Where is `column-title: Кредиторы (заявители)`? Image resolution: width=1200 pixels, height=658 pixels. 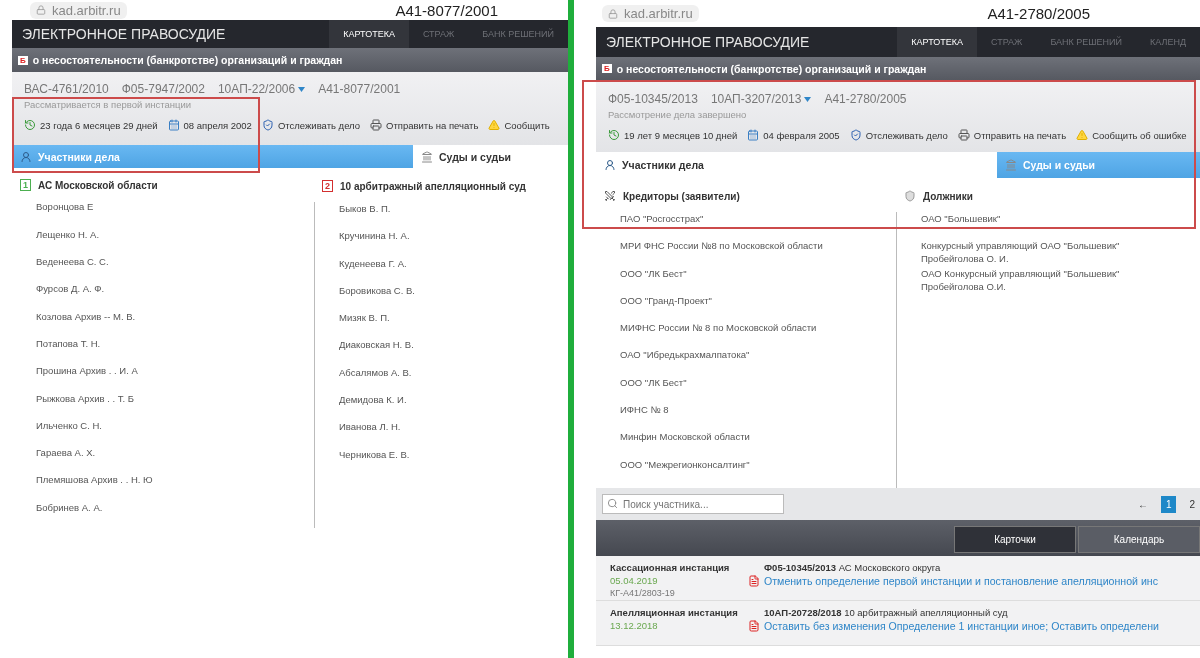 column-title: Кредиторы (заявители) is located at coordinates (681, 196).